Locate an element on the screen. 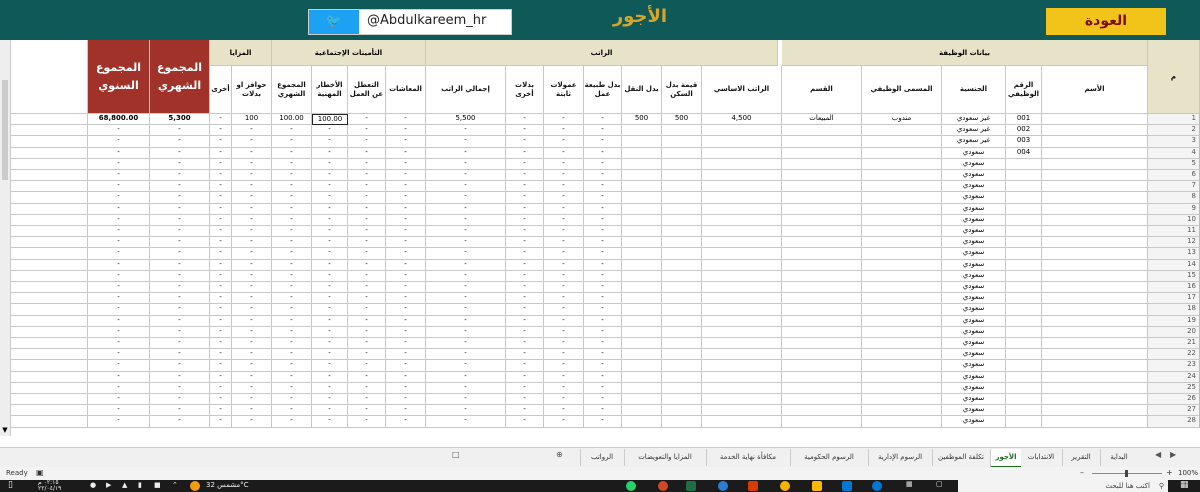 Image resolution: width=1200 pixels, height=492 pixels. edge-icon is located at coordinates (723, 486).